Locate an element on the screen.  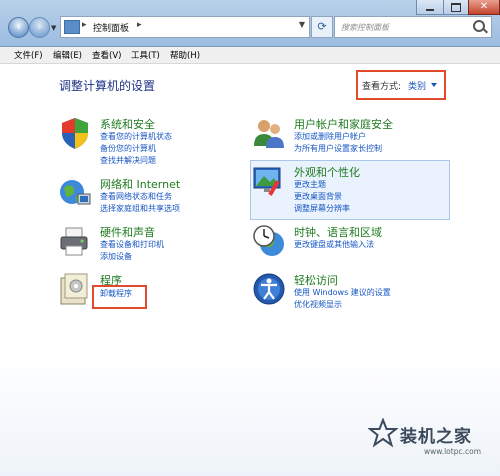
menu-edit: 编辑(E) is located at coordinates (67, 55).